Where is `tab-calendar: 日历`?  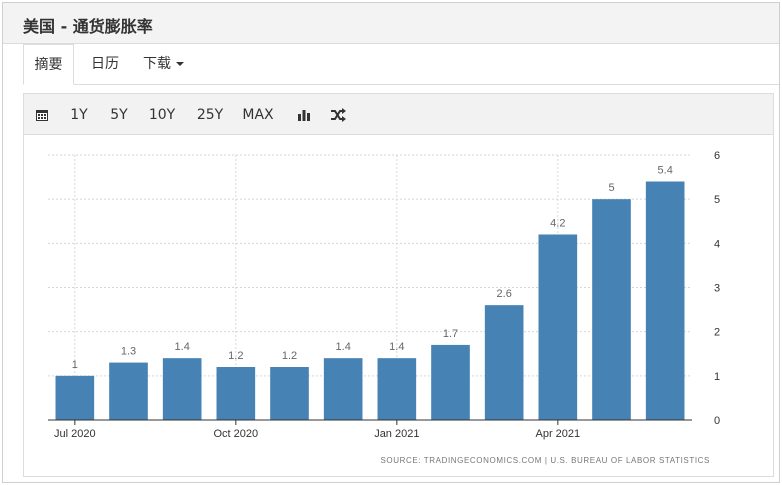 tab-calendar: 日历 is located at coordinates (105, 64).